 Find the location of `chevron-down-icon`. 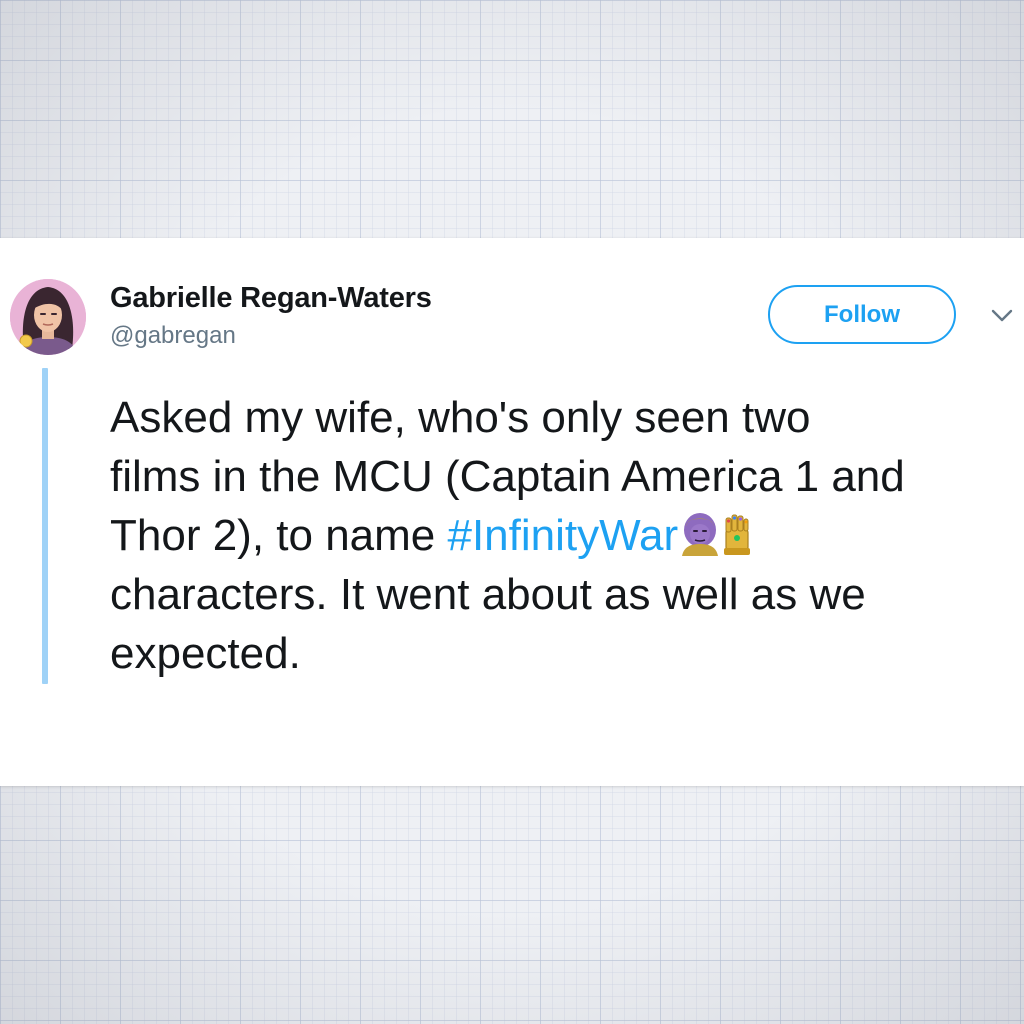

chevron-down-icon is located at coordinates (1002, 316).